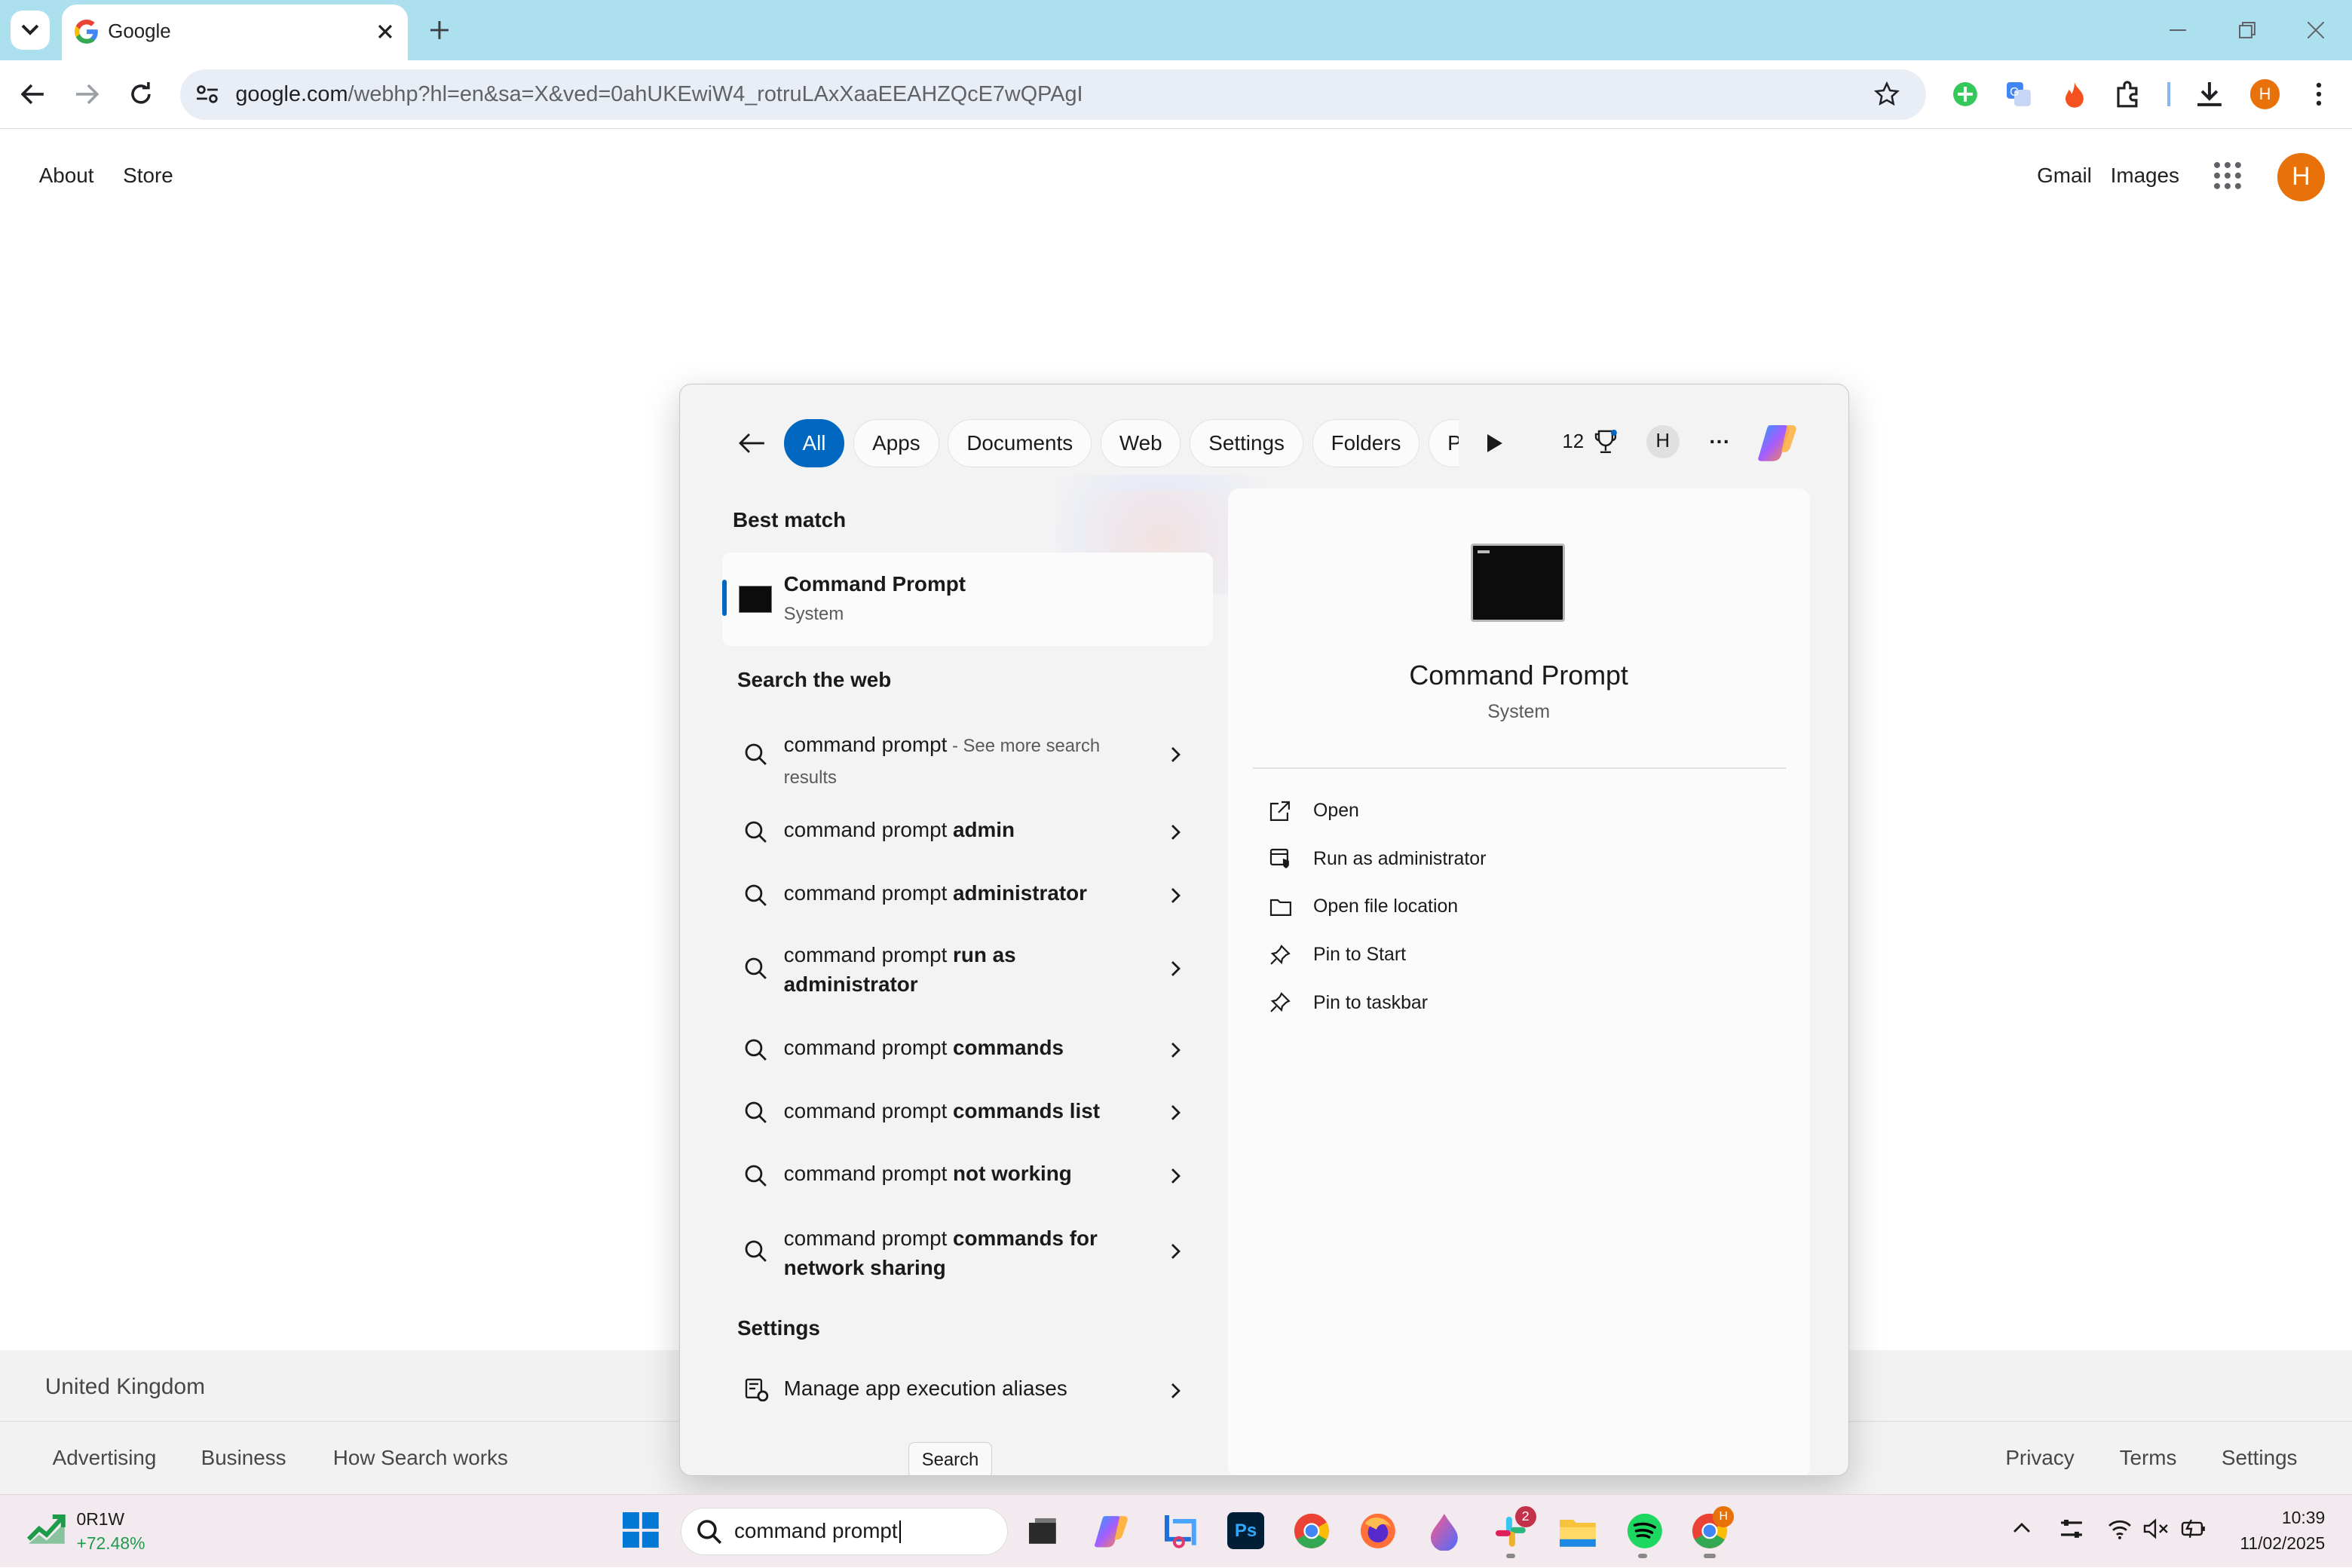 The height and width of the screenshot is (1568, 2352). What do you see at coordinates (1663, 441) in the screenshot?
I see `panel-user-avatar: H` at bounding box center [1663, 441].